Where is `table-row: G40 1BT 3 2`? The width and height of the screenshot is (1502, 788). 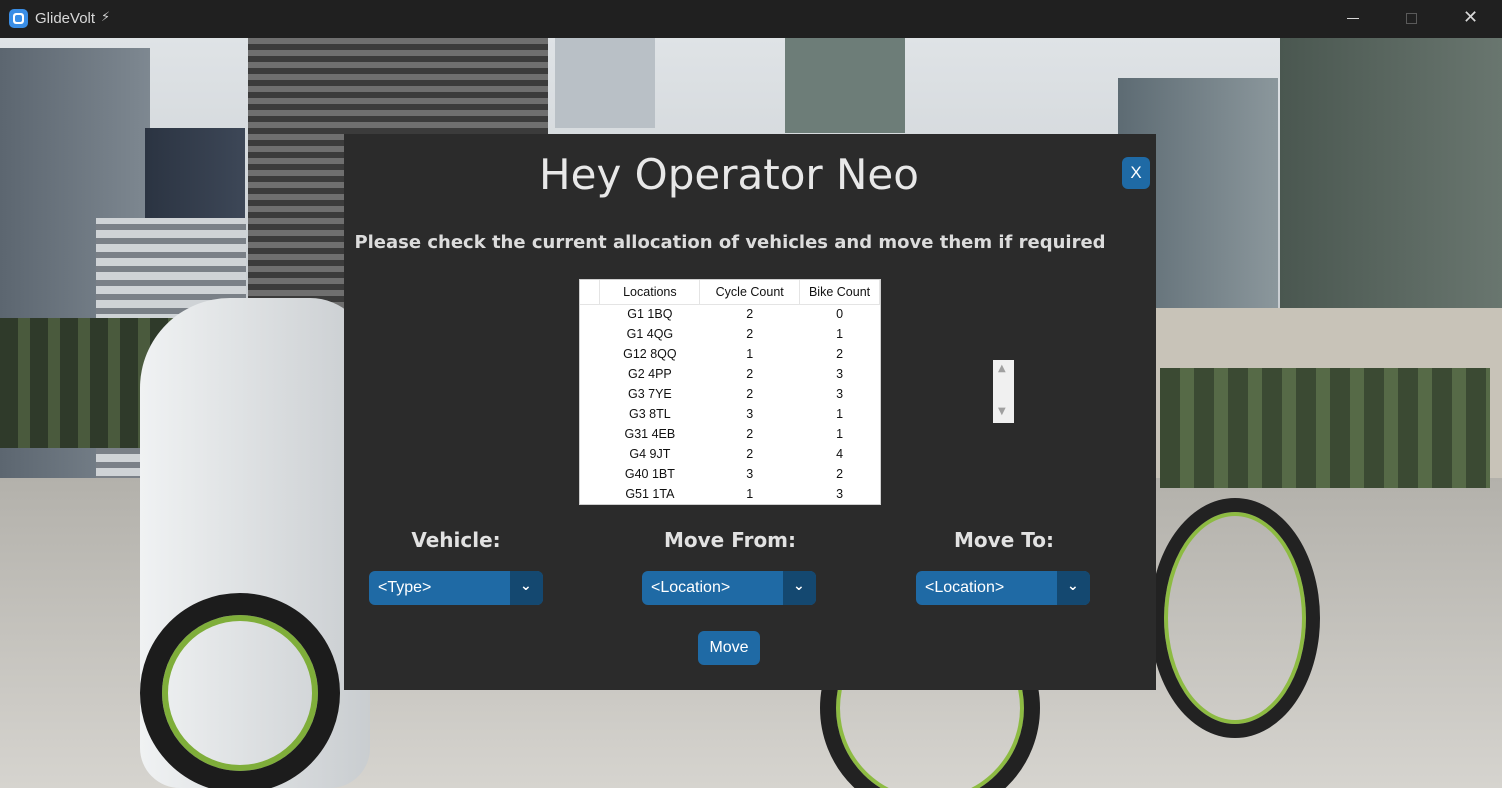 table-row: G40 1BT 3 2 is located at coordinates (730, 474).